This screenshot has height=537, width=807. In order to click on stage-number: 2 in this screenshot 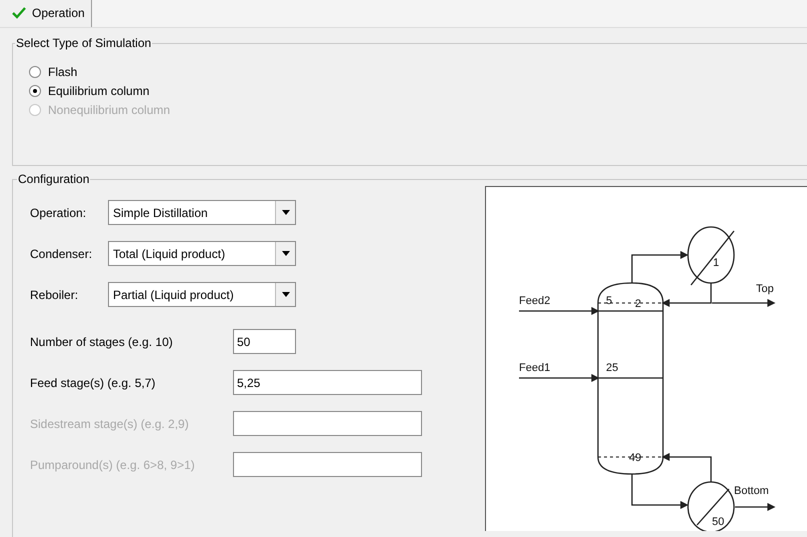, I will do `click(638, 304)`.